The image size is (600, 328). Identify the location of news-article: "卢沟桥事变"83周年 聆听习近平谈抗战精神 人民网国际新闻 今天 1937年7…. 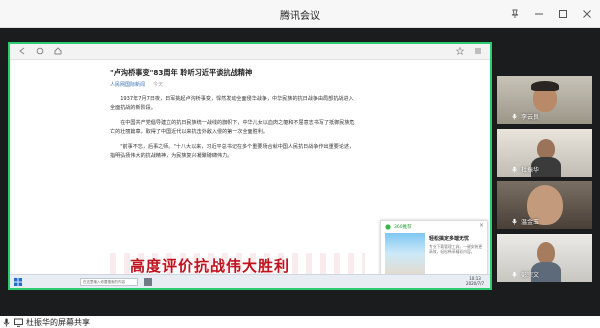
(232, 114).